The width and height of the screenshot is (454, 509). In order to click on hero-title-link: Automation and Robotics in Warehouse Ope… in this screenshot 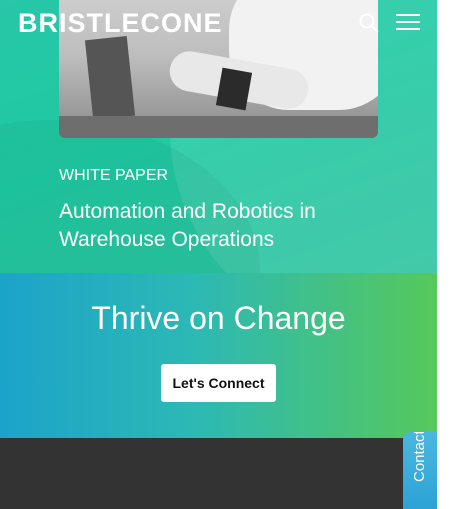, I will do `click(229, 226)`.